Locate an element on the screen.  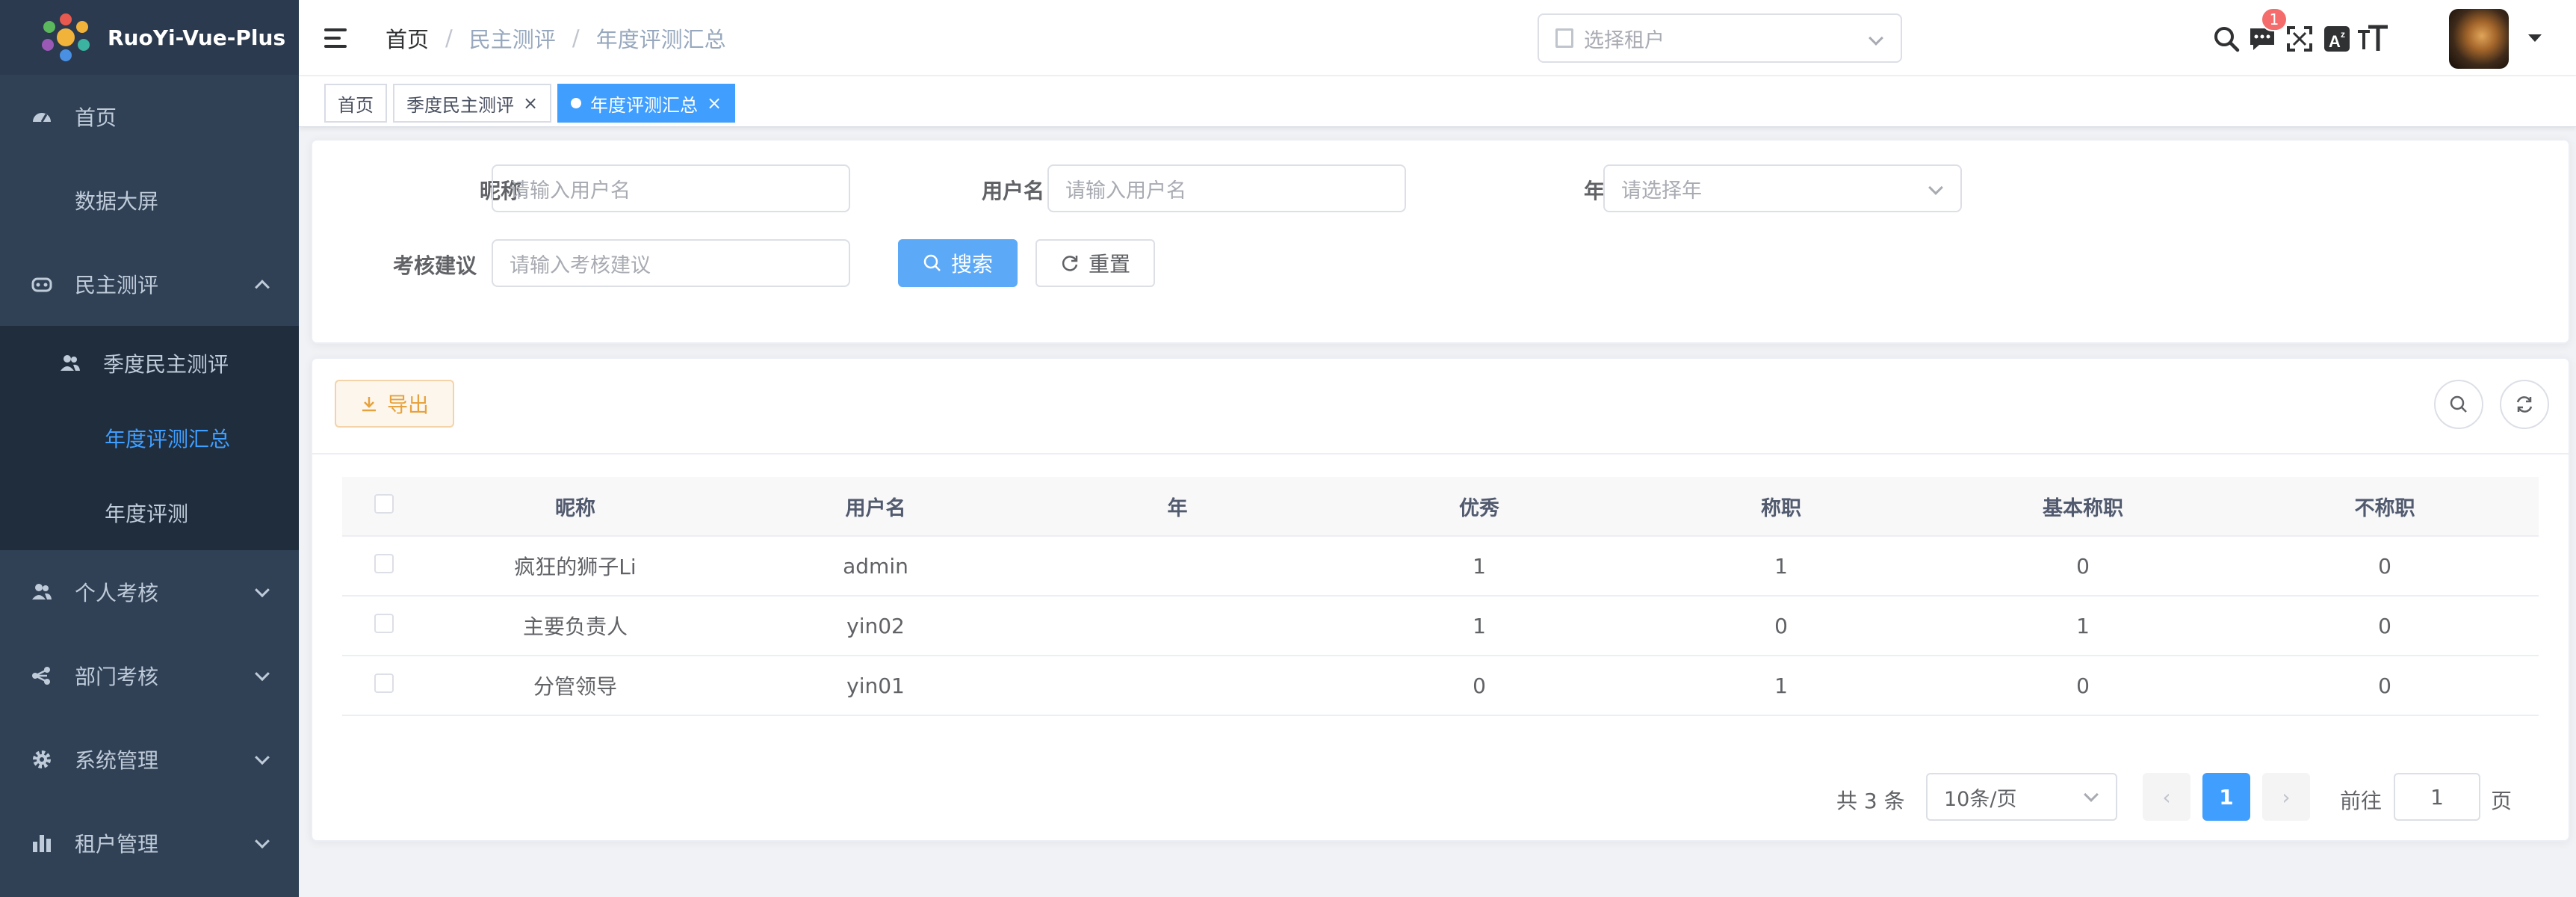
sidebar-item-annual-evaluation: 年度评测 is located at coordinates (149, 512).